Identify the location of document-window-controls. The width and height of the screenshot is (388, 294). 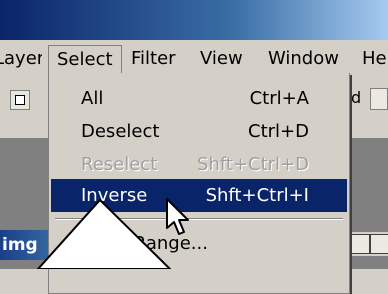
(368, 244).